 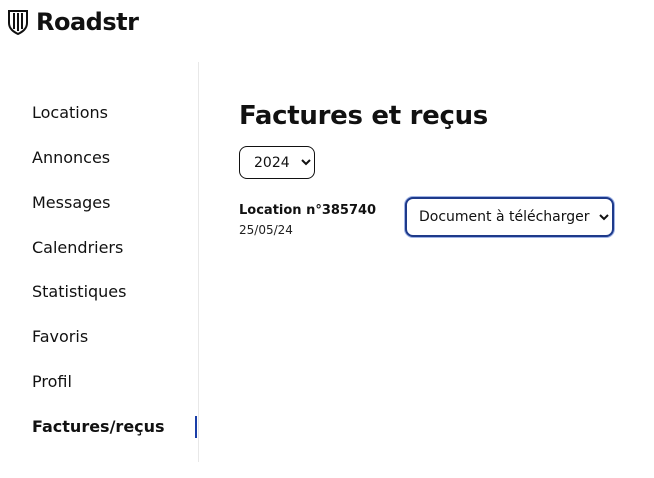 I want to click on roadstr-logo-icon, so click(x=18, y=22).